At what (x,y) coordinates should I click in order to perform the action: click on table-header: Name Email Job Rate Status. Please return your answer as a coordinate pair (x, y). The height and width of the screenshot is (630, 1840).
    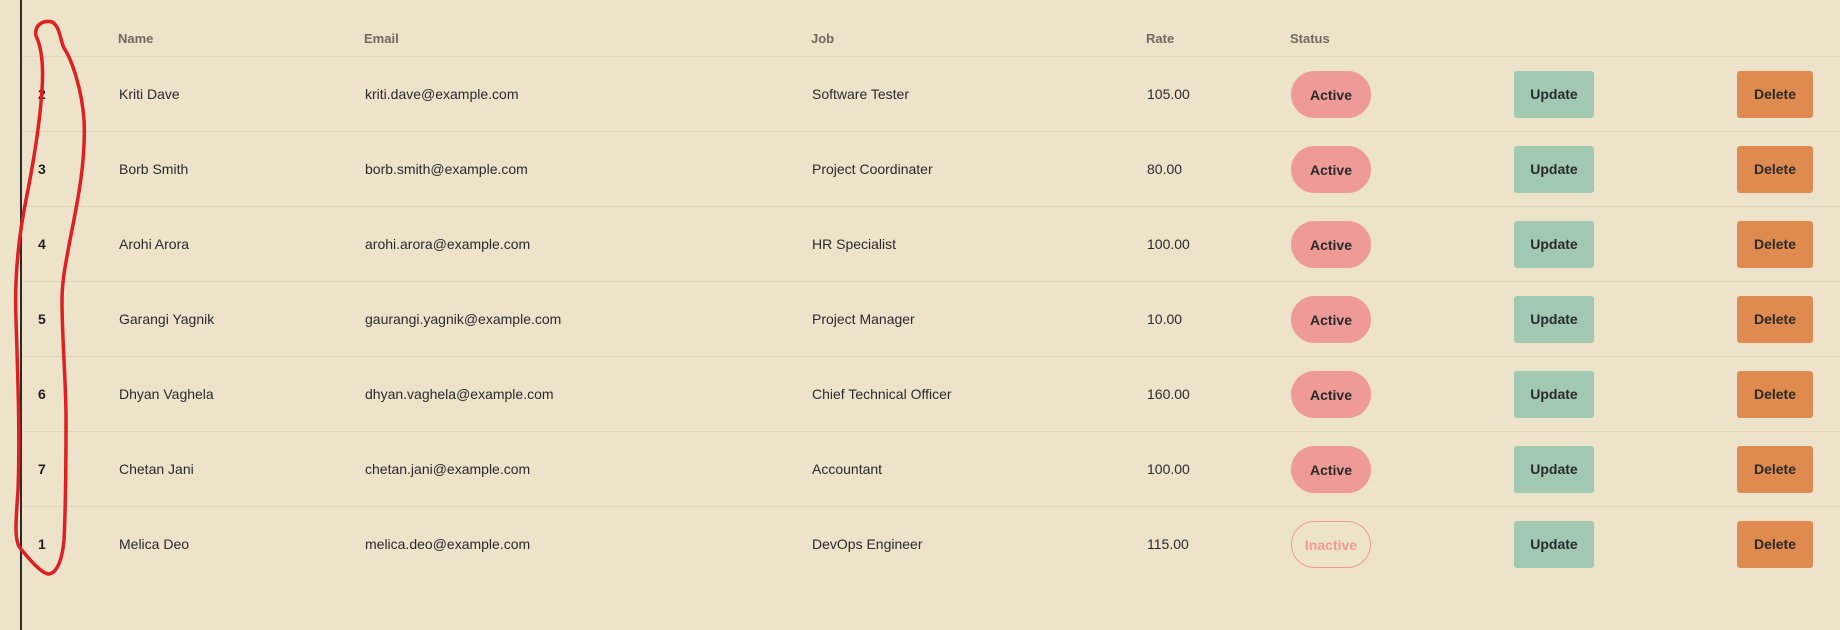
    Looking at the image, I should click on (931, 38).